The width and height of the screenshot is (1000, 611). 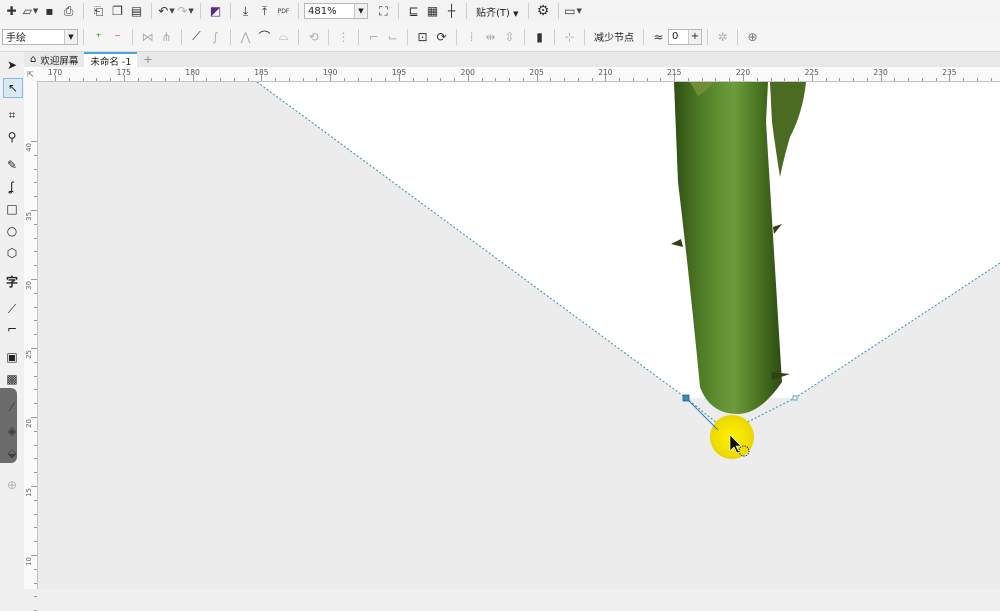 What do you see at coordinates (12, 231) in the screenshot?
I see `ellipse-tool-icon: ○` at bounding box center [12, 231].